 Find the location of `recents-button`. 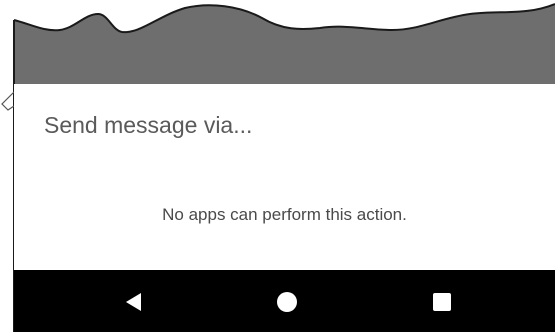

recents-button is located at coordinates (442, 302).